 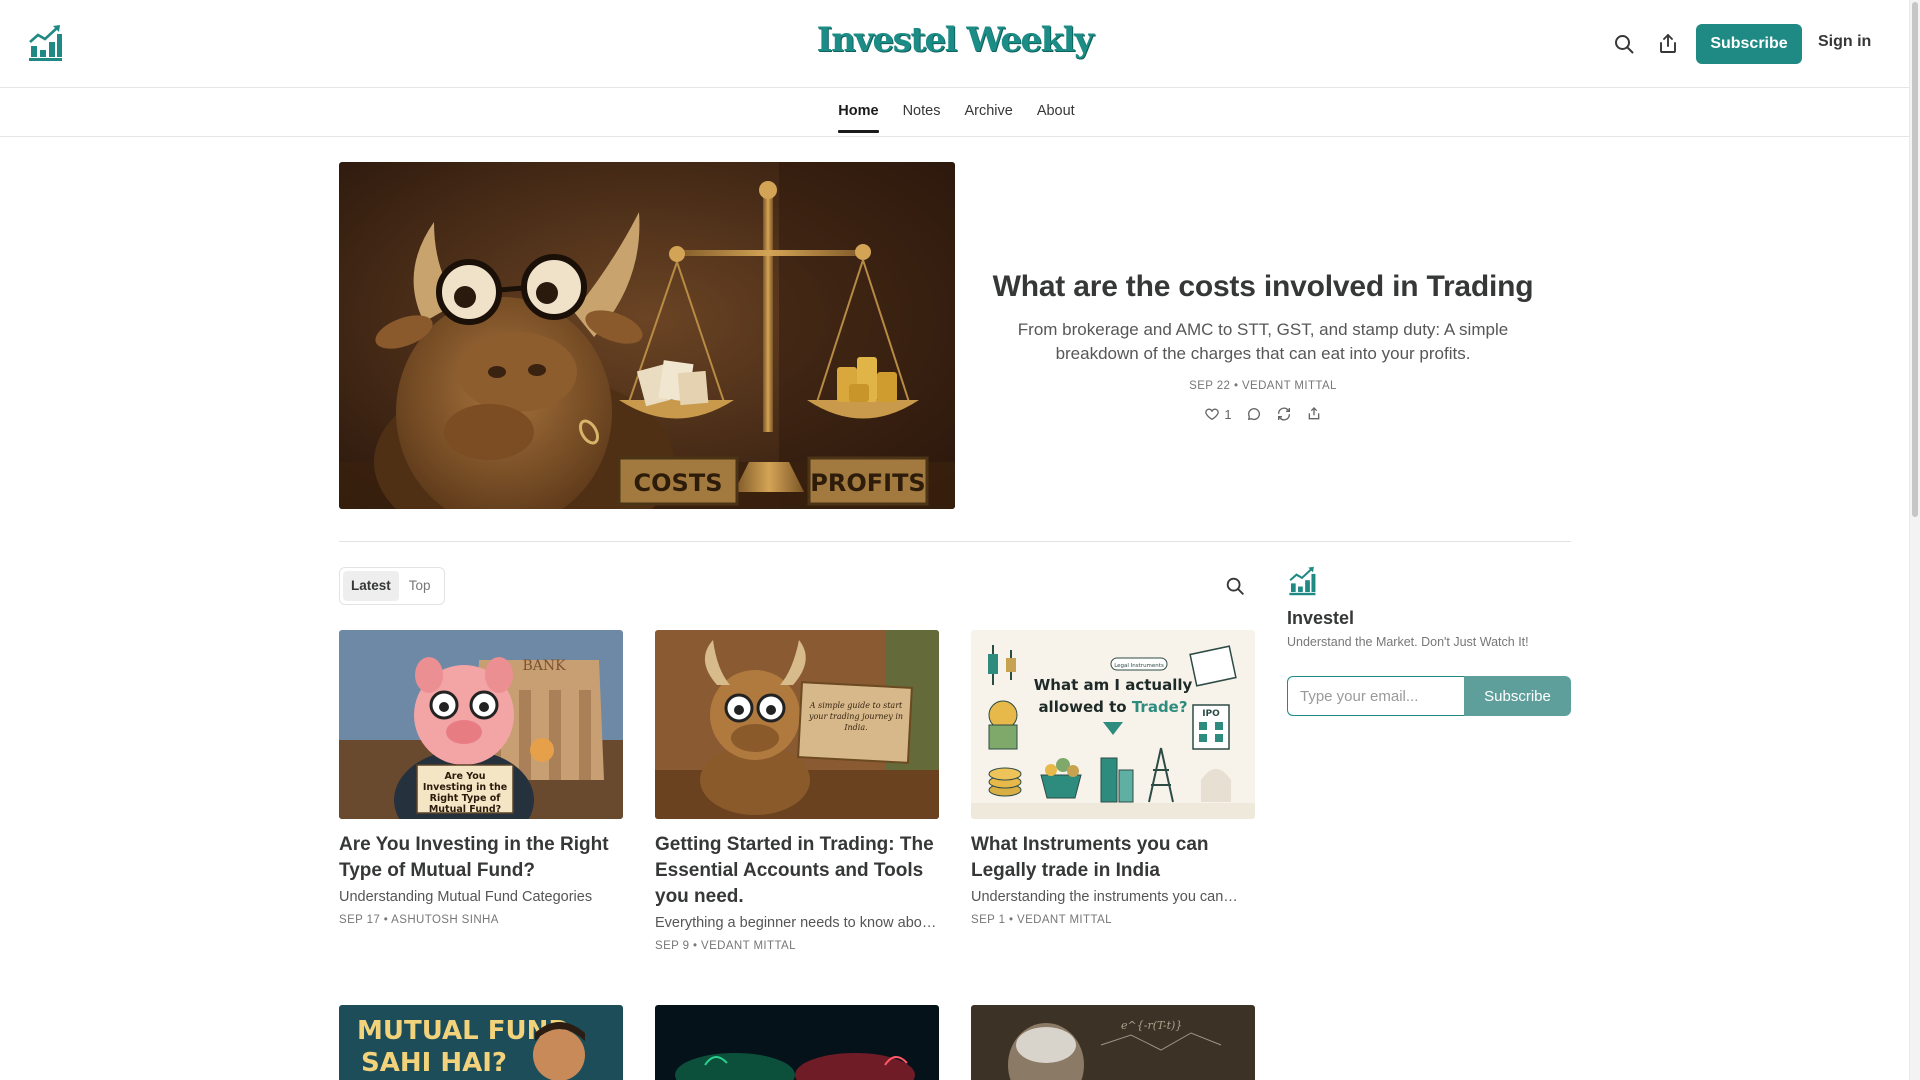 I want to click on share-icon, so click(x=1668, y=44).